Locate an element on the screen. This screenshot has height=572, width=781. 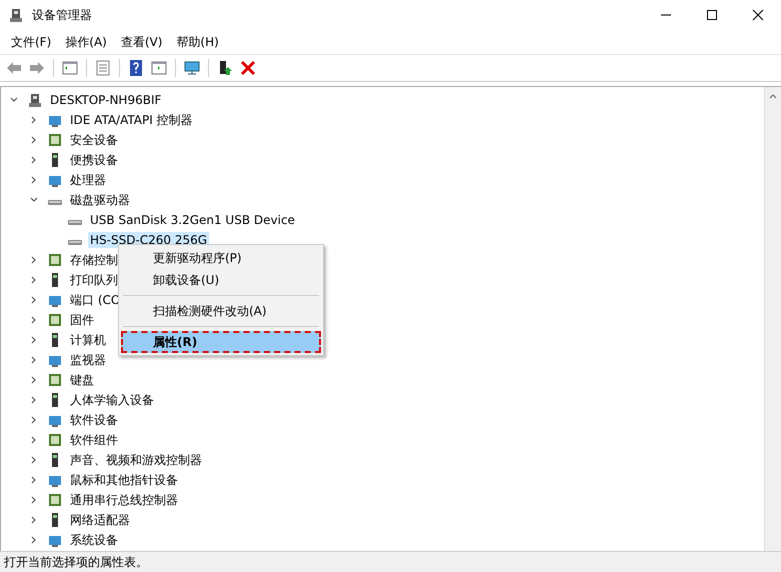
menu-item: 文件(F) is located at coordinates (31, 42).